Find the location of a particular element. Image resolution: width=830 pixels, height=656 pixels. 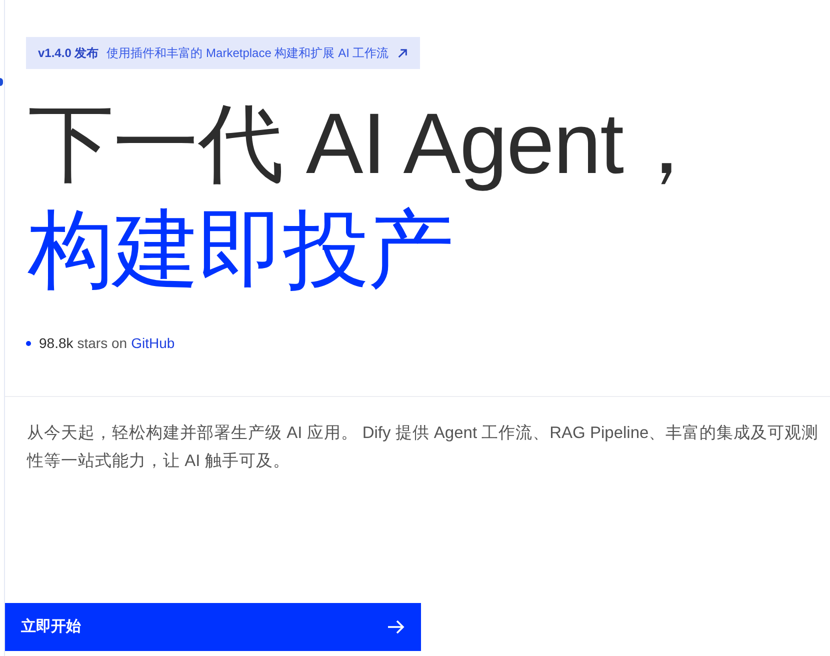

star-count: 98.8k is located at coordinates (56, 343).